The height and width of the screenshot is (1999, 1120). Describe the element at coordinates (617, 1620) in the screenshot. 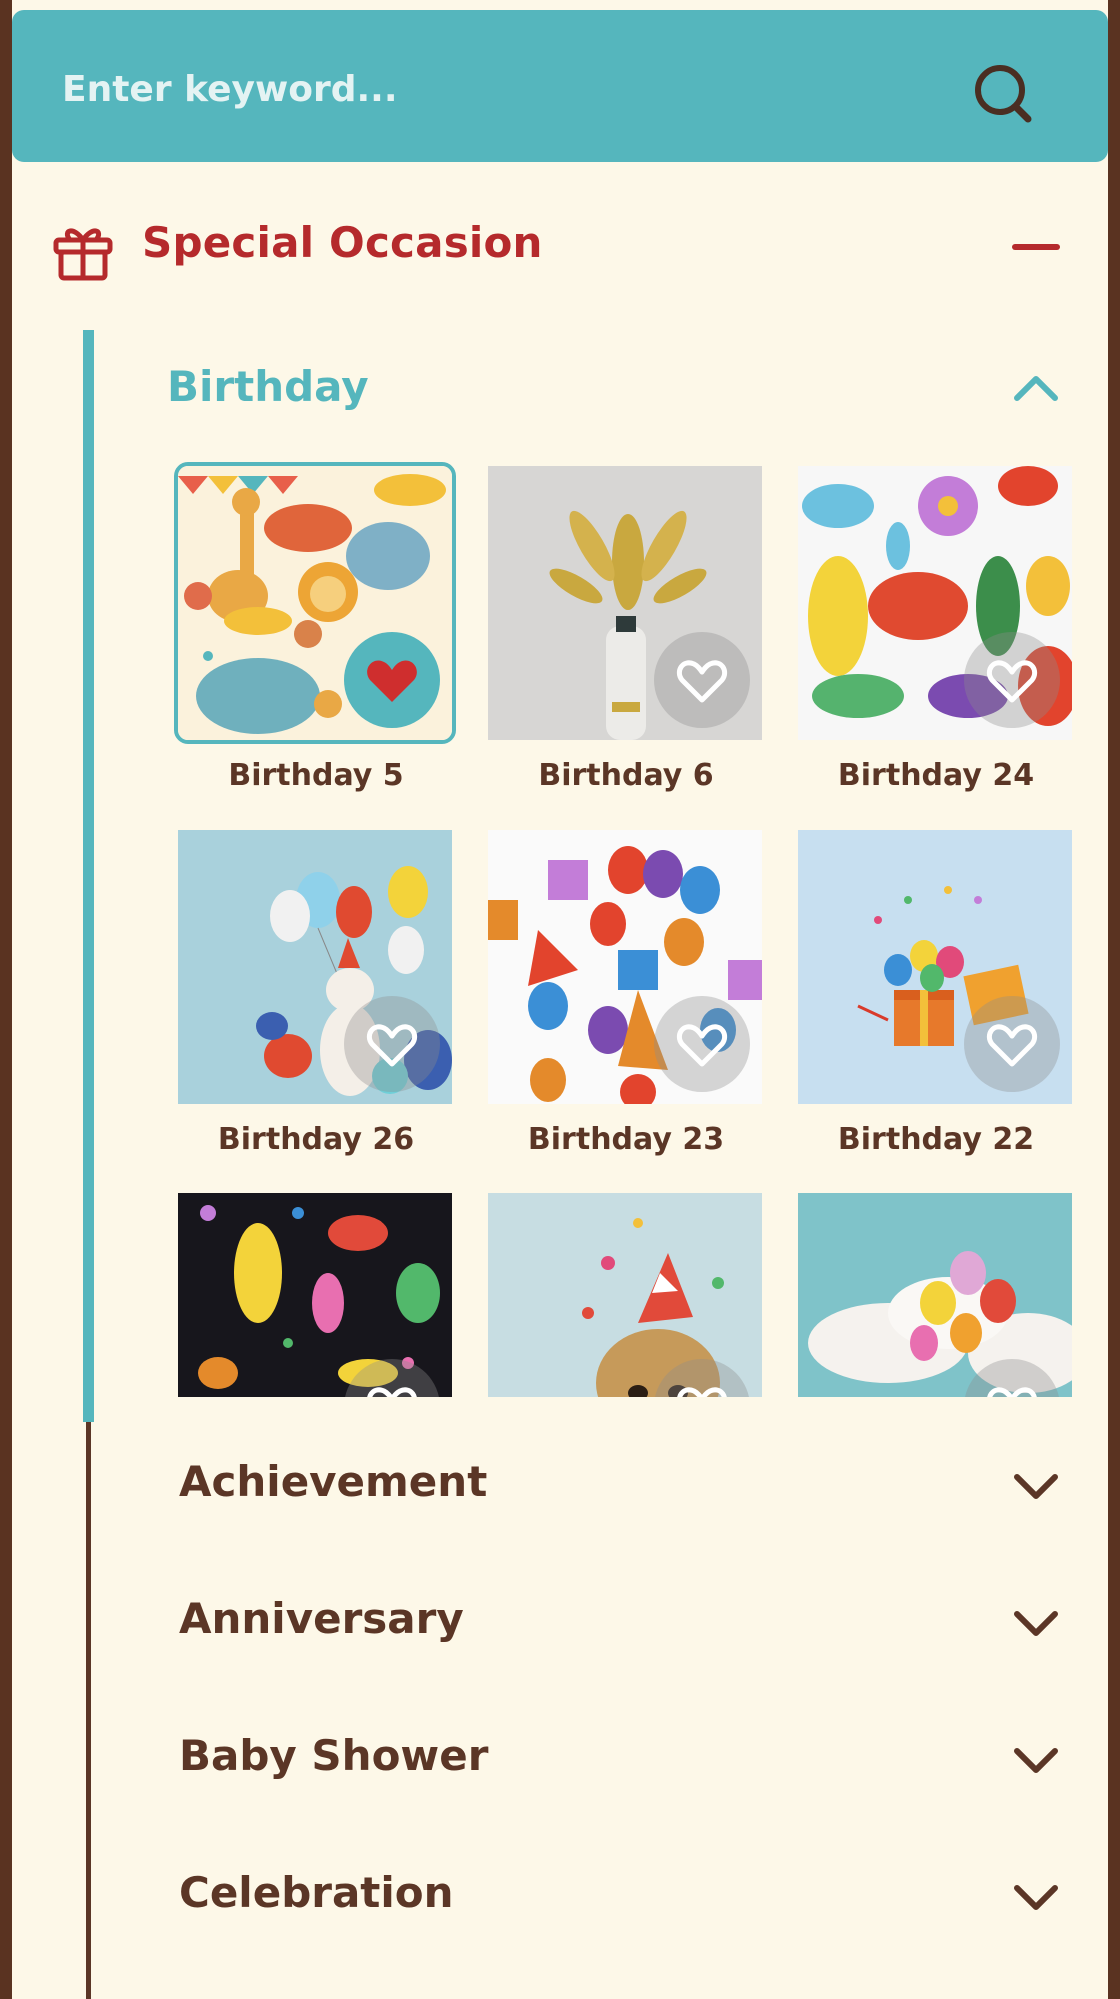

I see `category-anniversary: Anniversary` at that location.